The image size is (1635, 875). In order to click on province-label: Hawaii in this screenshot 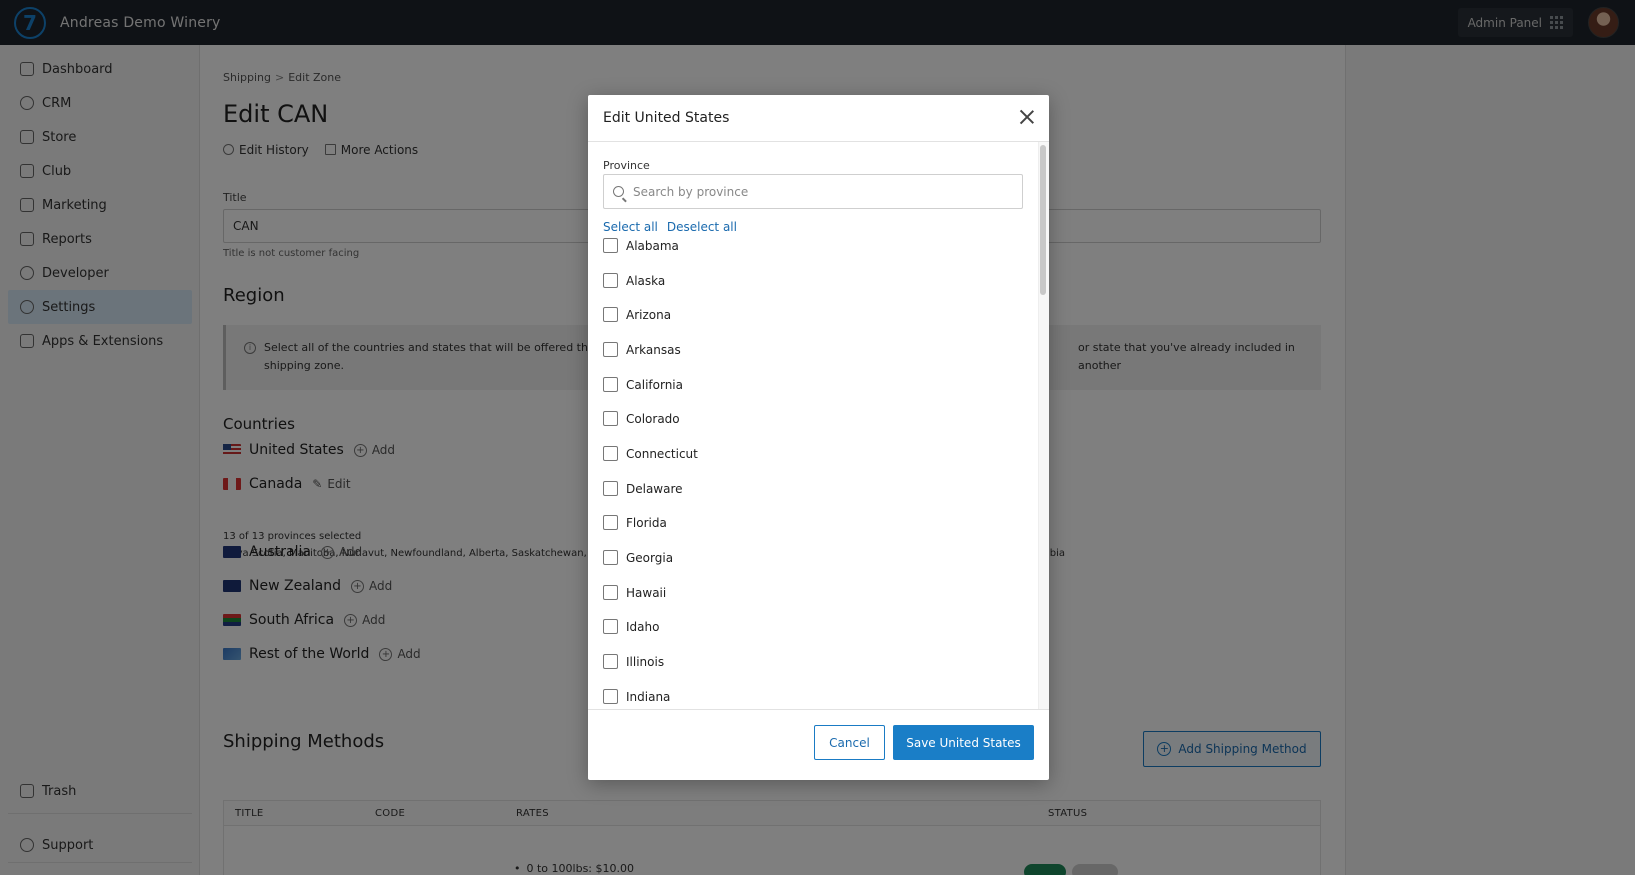, I will do `click(646, 592)`.